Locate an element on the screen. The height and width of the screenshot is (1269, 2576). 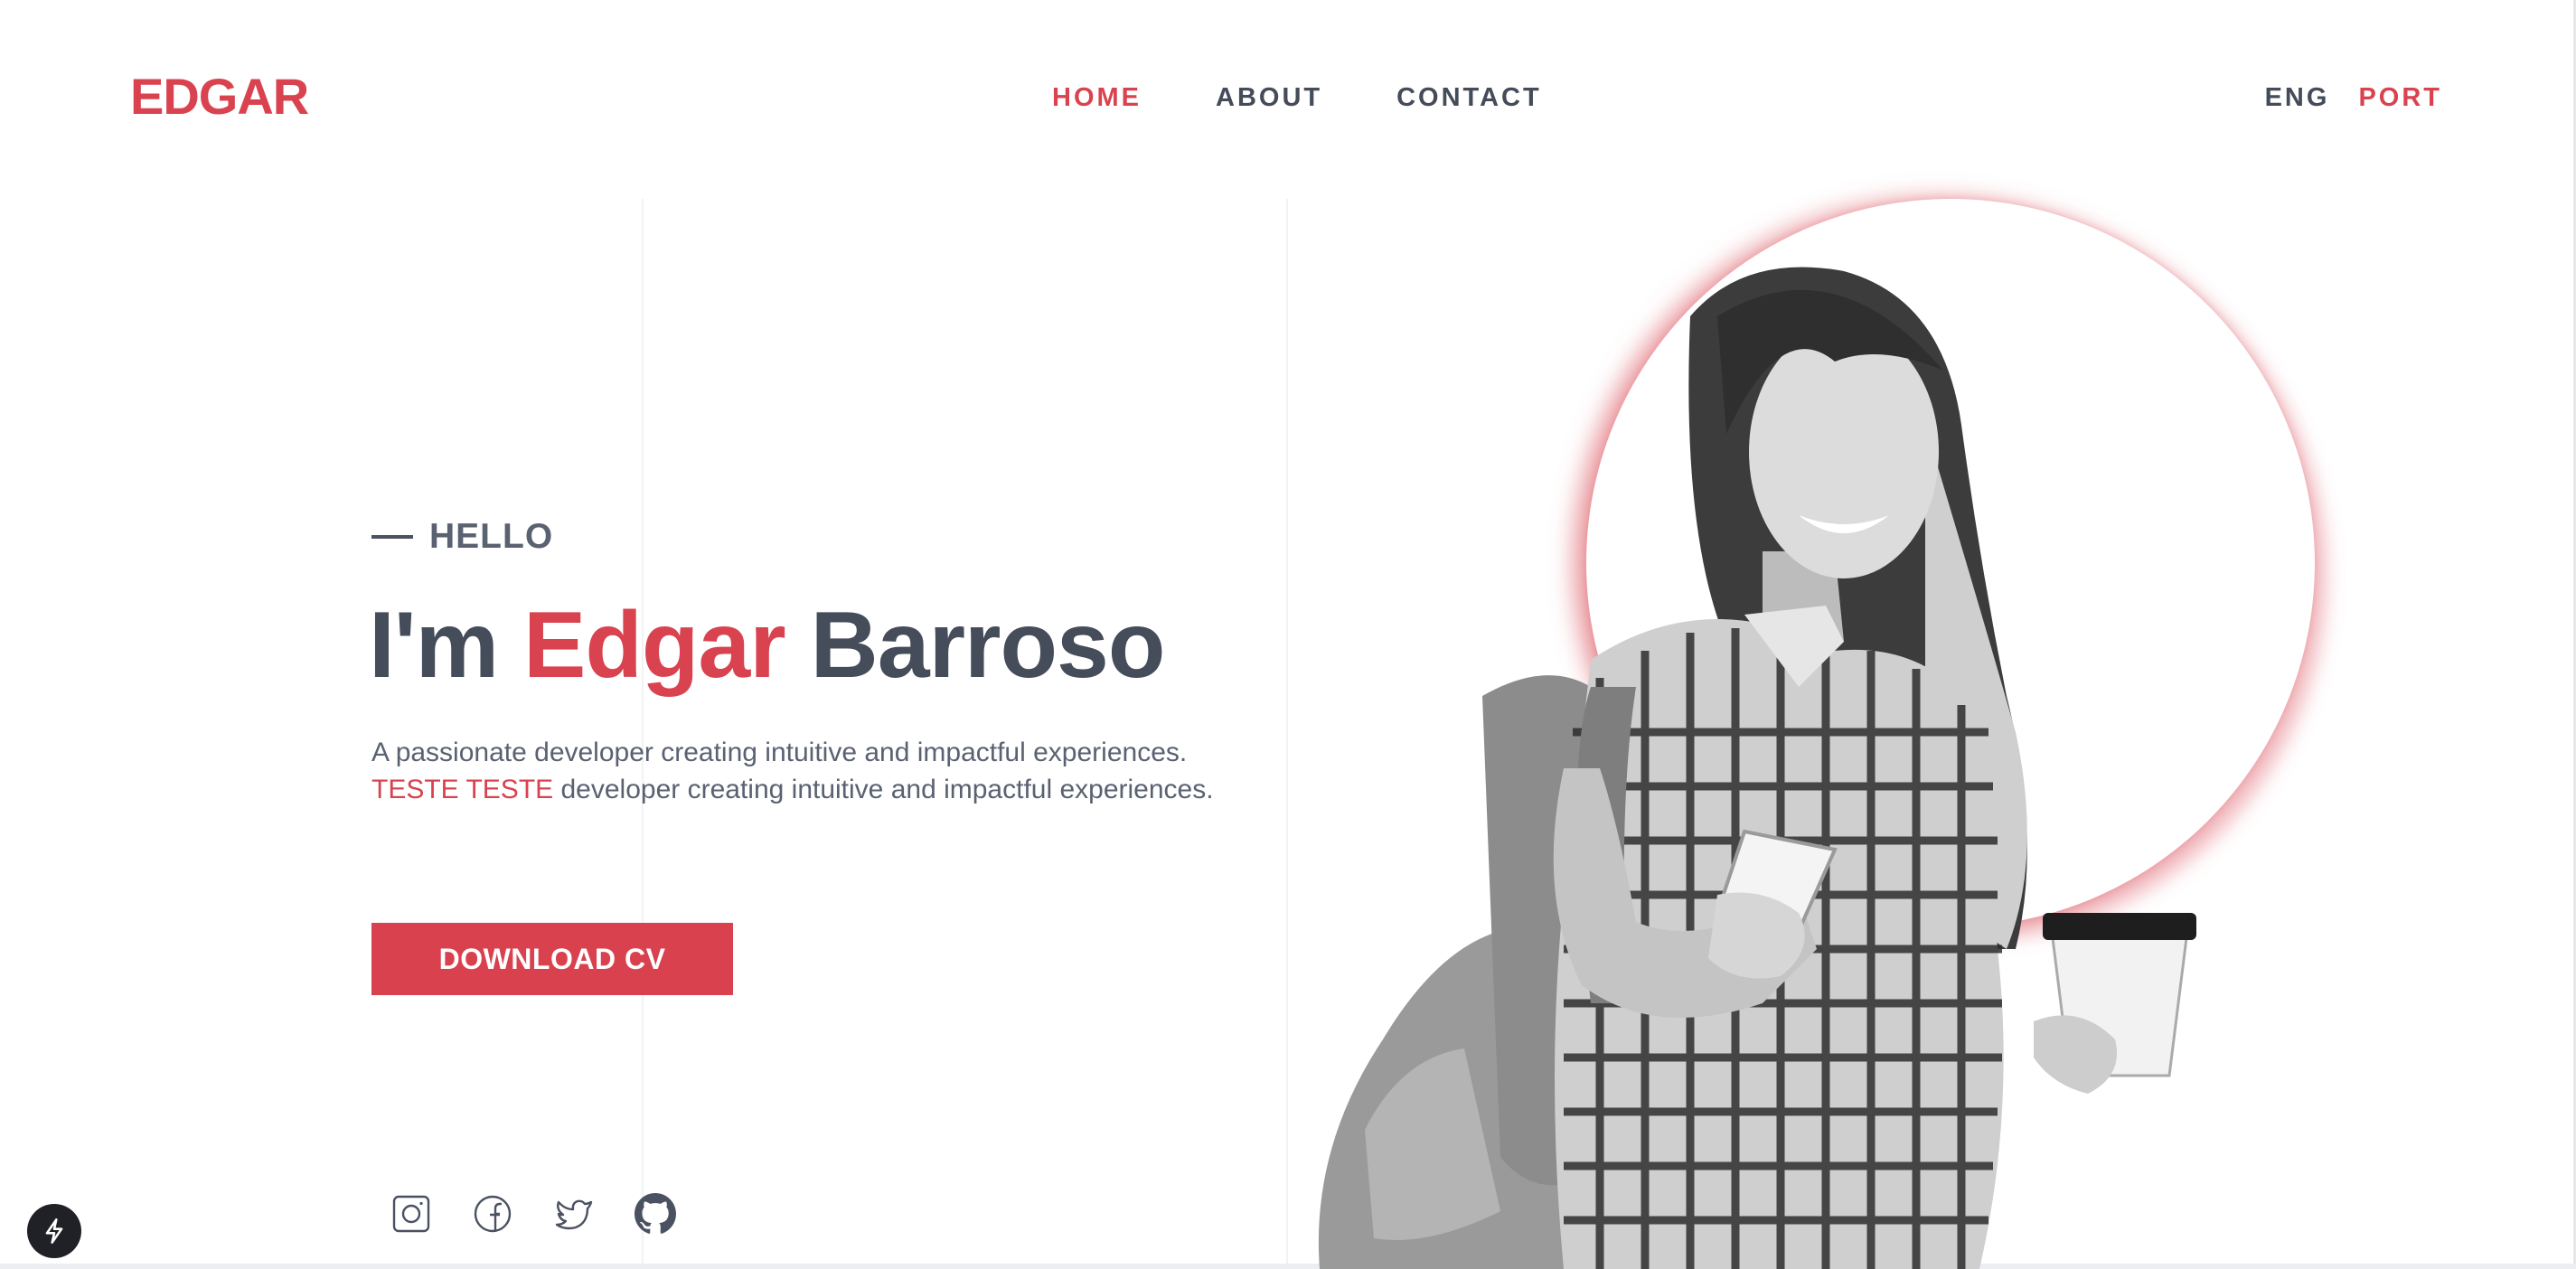
social-links is located at coordinates (533, 1214).